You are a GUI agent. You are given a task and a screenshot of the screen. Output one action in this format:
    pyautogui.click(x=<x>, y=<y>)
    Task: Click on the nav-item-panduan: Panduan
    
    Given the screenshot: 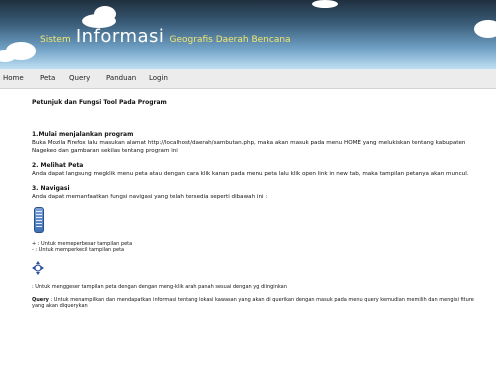 What is the action you would take?
    pyautogui.click(x=121, y=78)
    